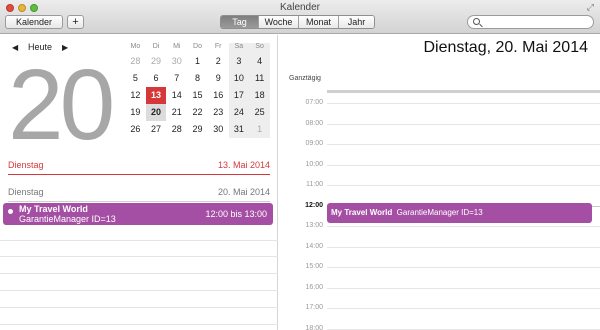 This screenshot has height=330, width=600. I want to click on weekday-label: Do, so click(197, 46).